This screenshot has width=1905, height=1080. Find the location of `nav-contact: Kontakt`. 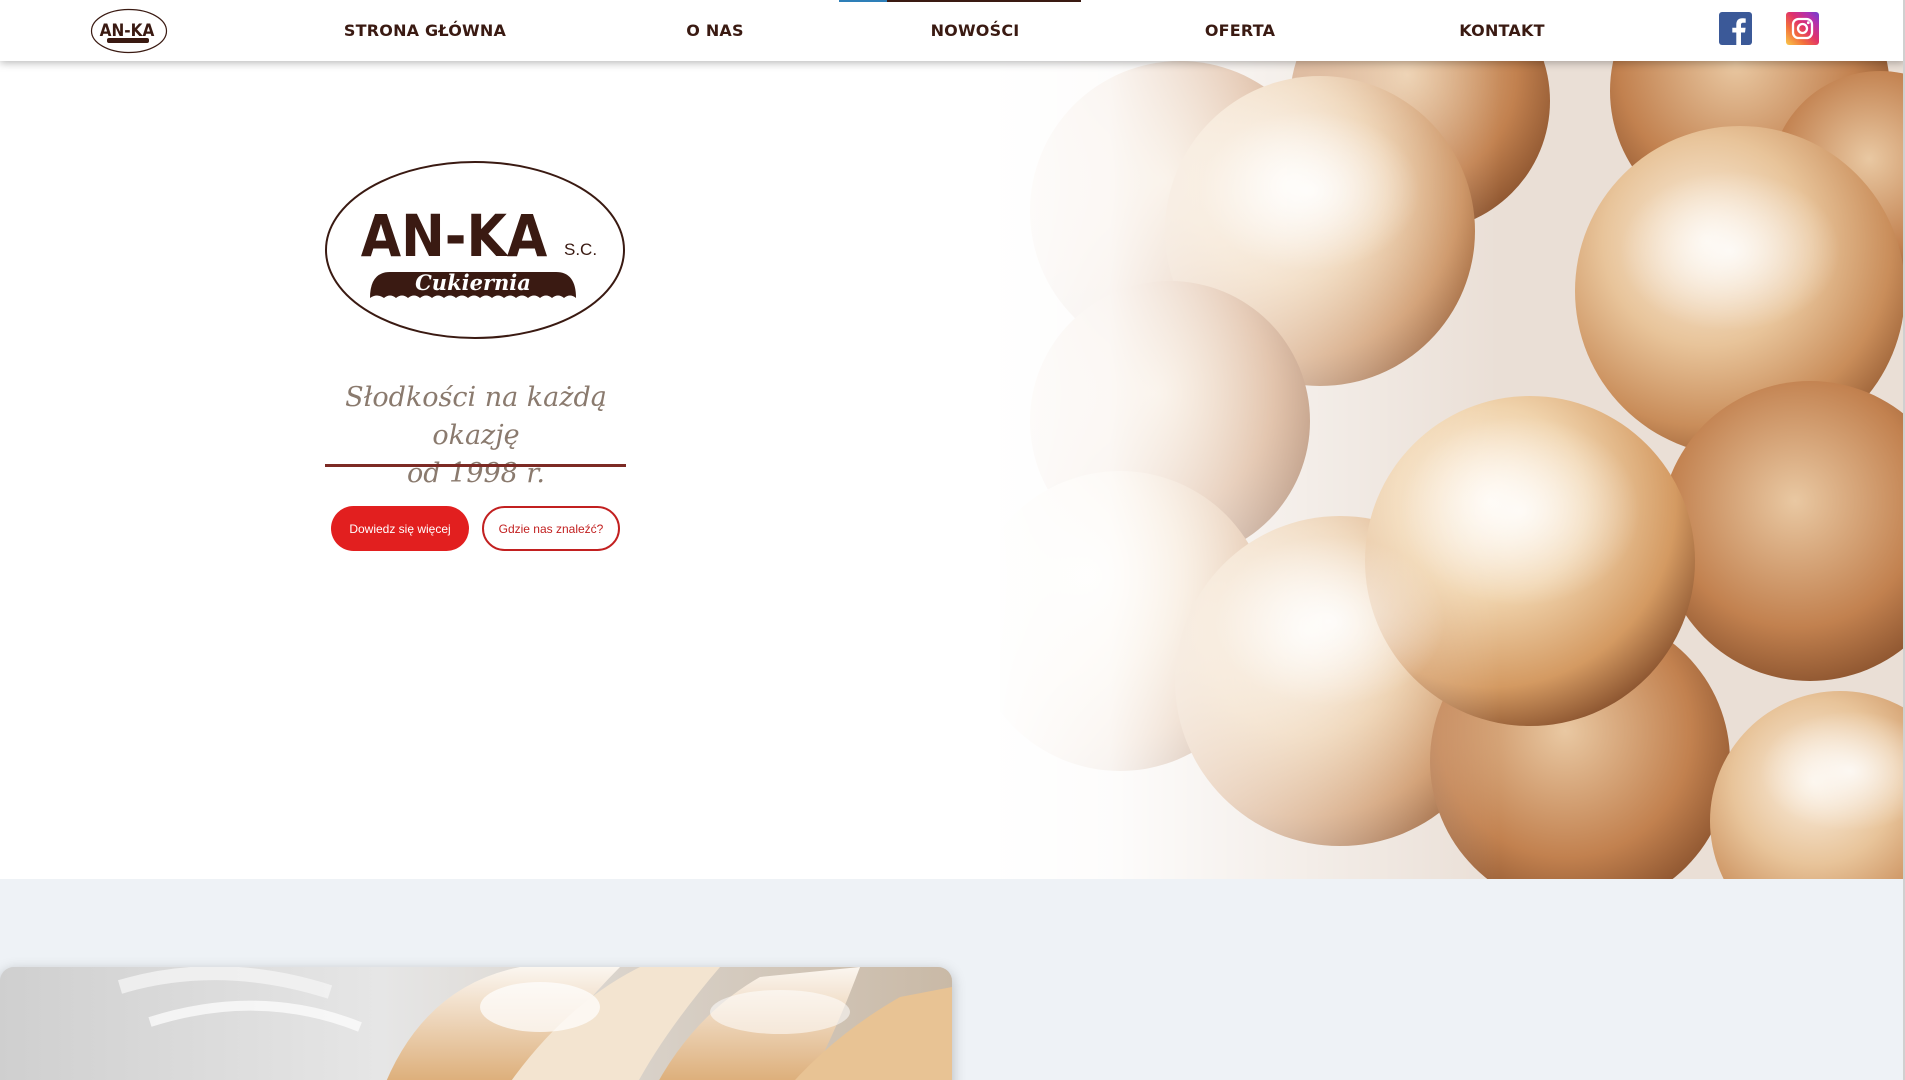

nav-contact: Kontakt is located at coordinates (1501, 30).